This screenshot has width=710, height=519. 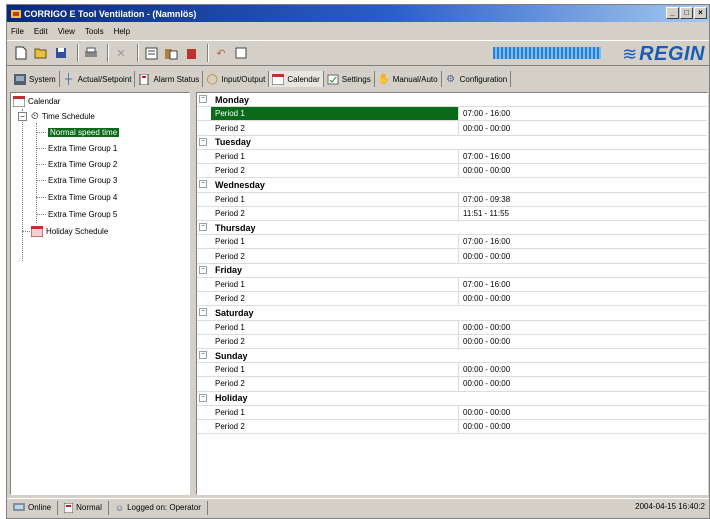 What do you see at coordinates (56, 116) in the screenshot?
I see `tree-item-time-schedule: − ⏲ Time Schedule` at bounding box center [56, 116].